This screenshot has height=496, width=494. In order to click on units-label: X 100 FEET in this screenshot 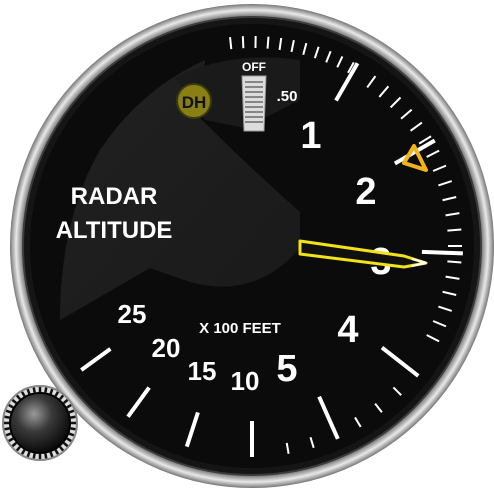, I will do `click(240, 328)`.